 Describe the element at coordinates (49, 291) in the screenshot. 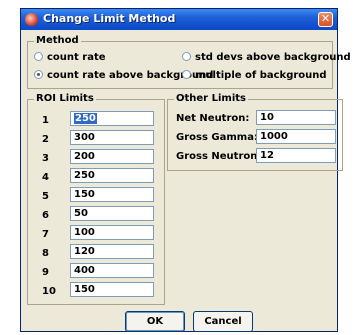

I see `roi-number-label: 10` at that location.